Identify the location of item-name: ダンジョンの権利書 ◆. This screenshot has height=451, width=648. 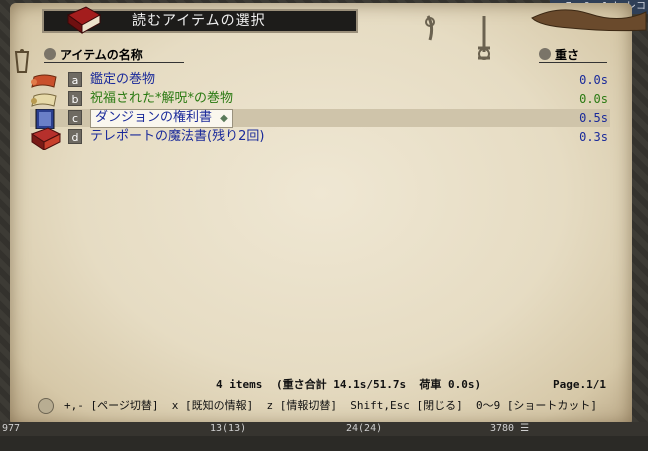
(161, 118).